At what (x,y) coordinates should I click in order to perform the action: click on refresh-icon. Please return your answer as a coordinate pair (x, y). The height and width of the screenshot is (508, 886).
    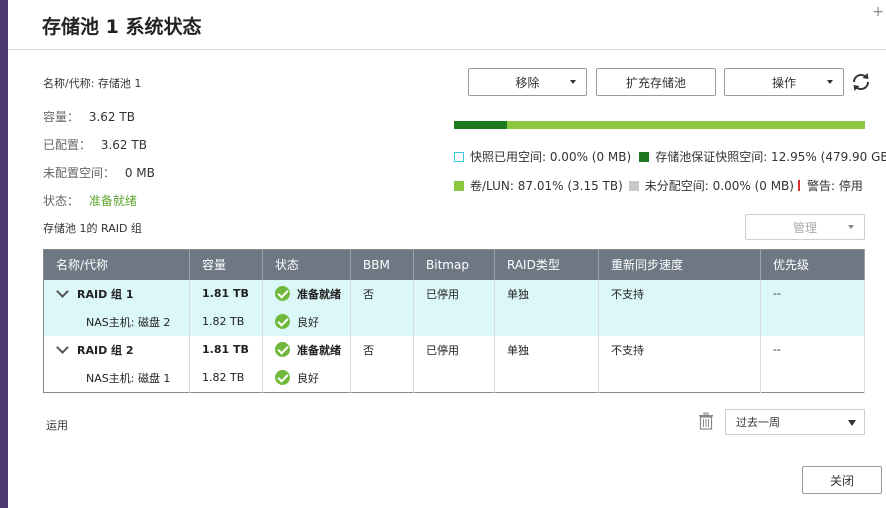
    Looking at the image, I should click on (861, 82).